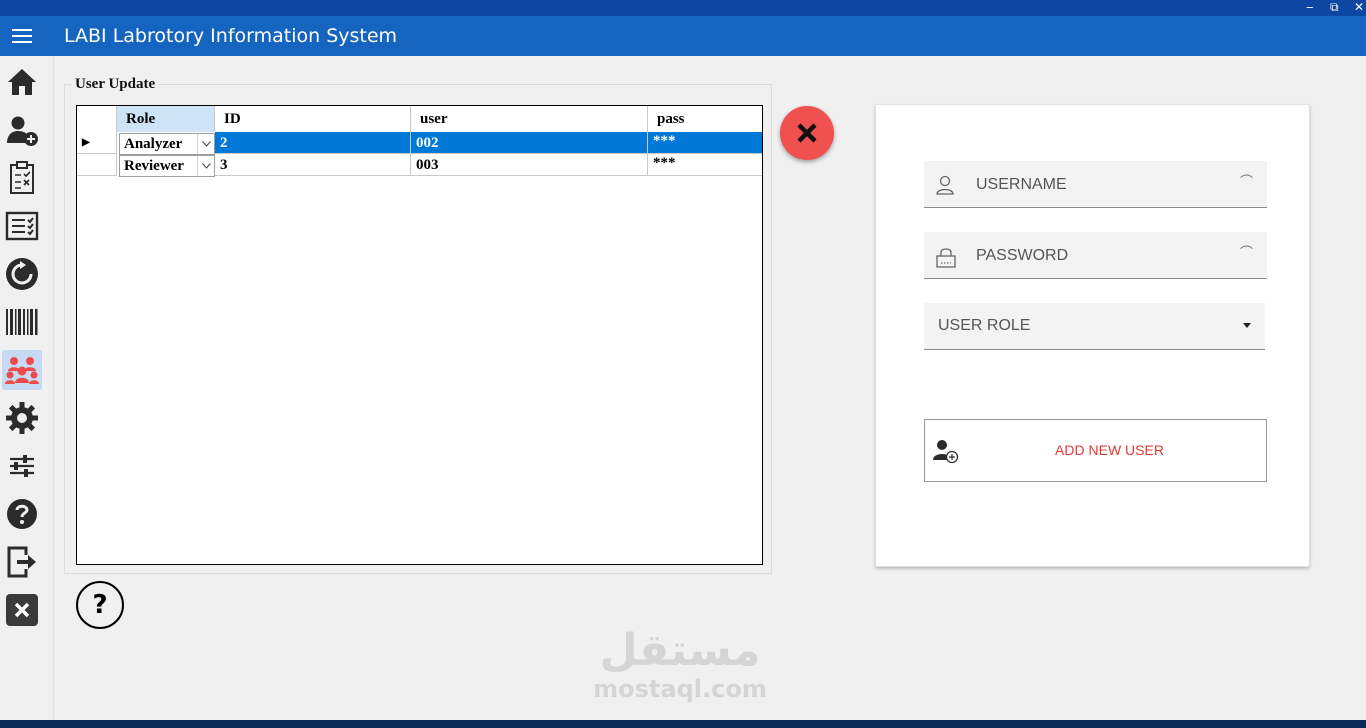 The width and height of the screenshot is (1366, 728). Describe the element at coordinates (22, 36) in the screenshot. I see `hamburger-menu-icon` at that location.